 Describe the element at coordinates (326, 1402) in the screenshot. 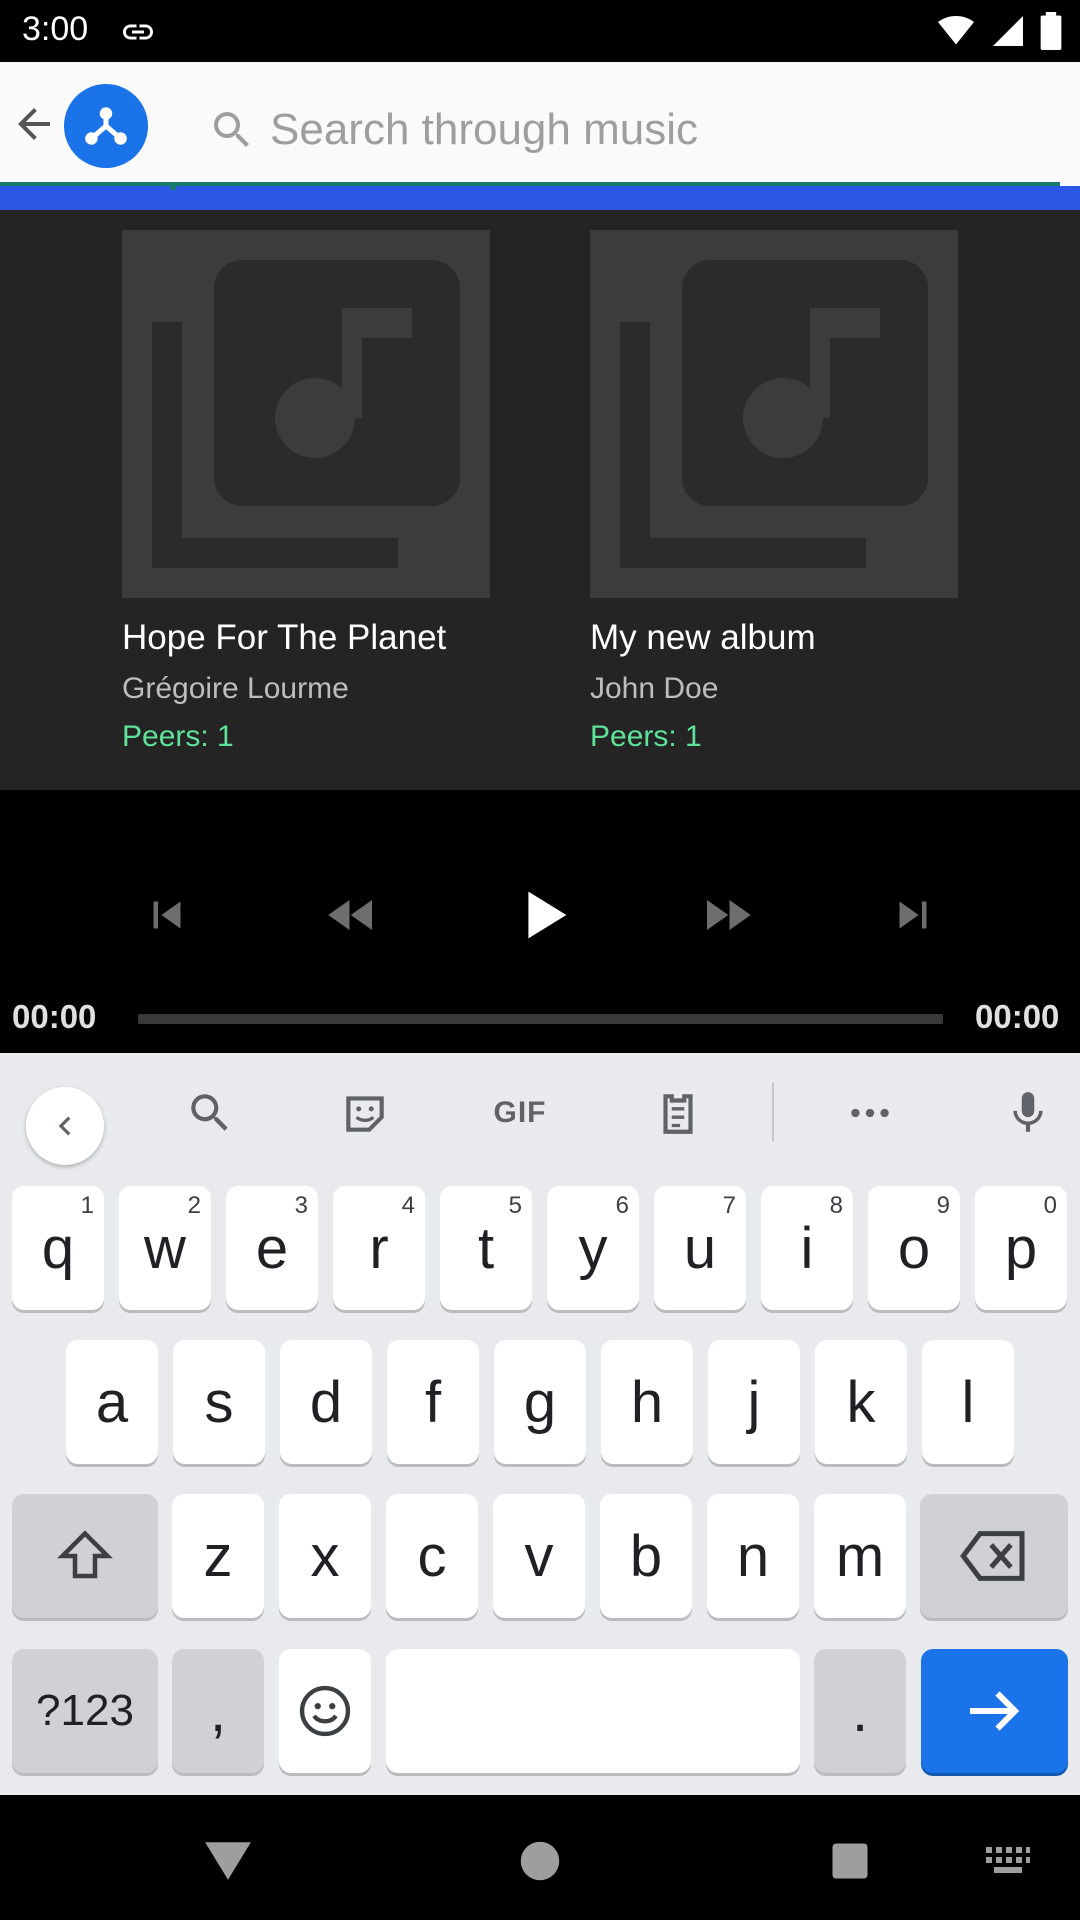

I see `key-d: d` at that location.